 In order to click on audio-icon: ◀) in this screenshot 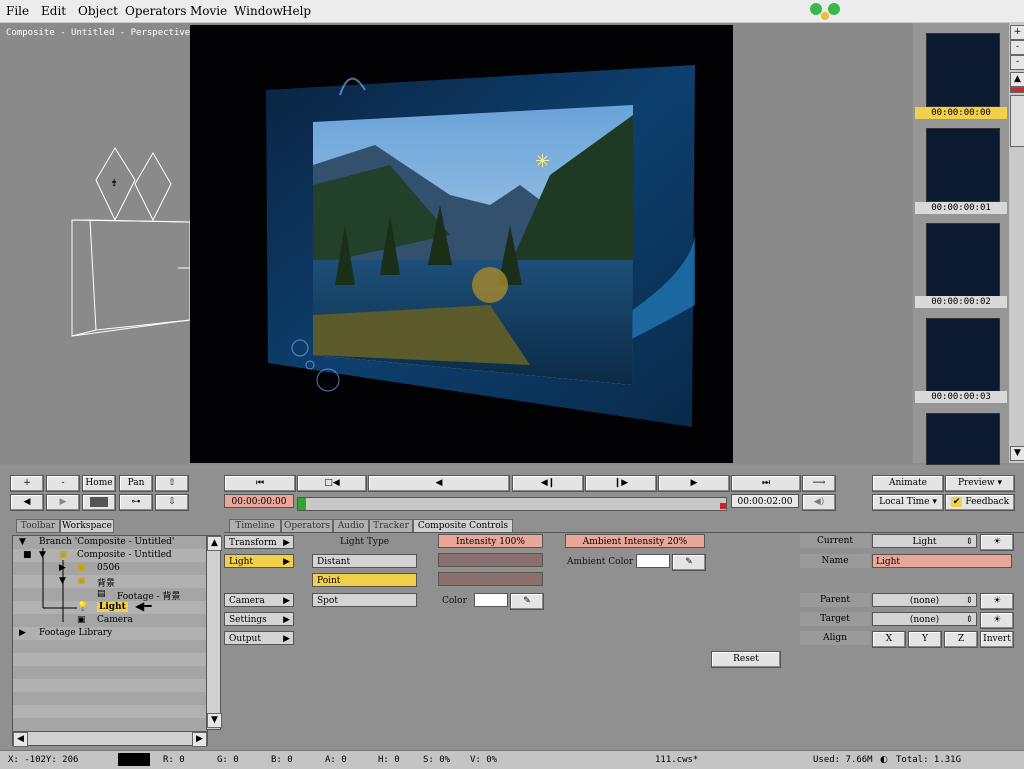, I will do `click(819, 502)`.